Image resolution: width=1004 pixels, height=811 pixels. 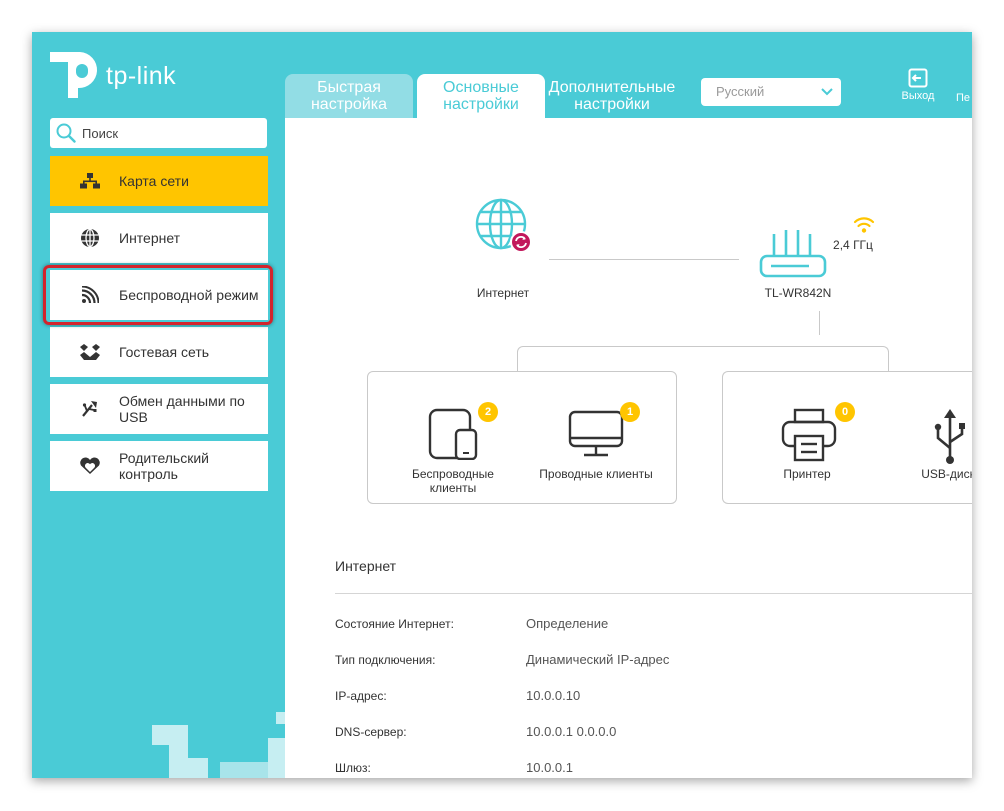 What do you see at coordinates (918, 96) in the screenshot?
I see `logout-label: Выход` at bounding box center [918, 96].